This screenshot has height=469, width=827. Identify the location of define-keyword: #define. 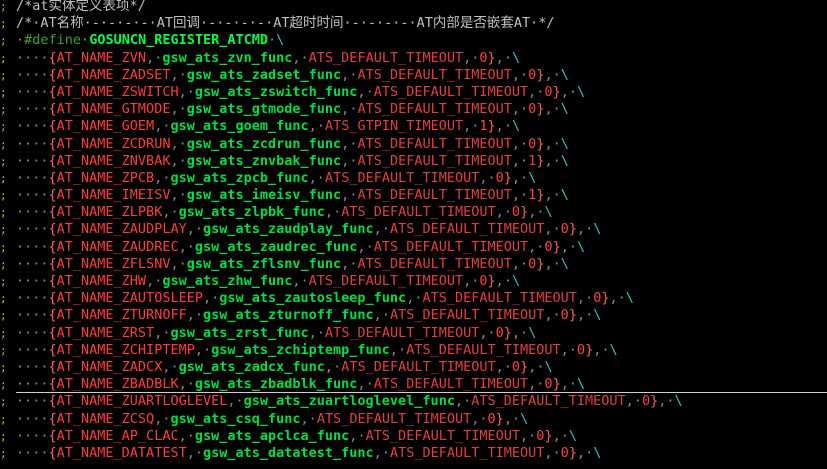
(53, 40).